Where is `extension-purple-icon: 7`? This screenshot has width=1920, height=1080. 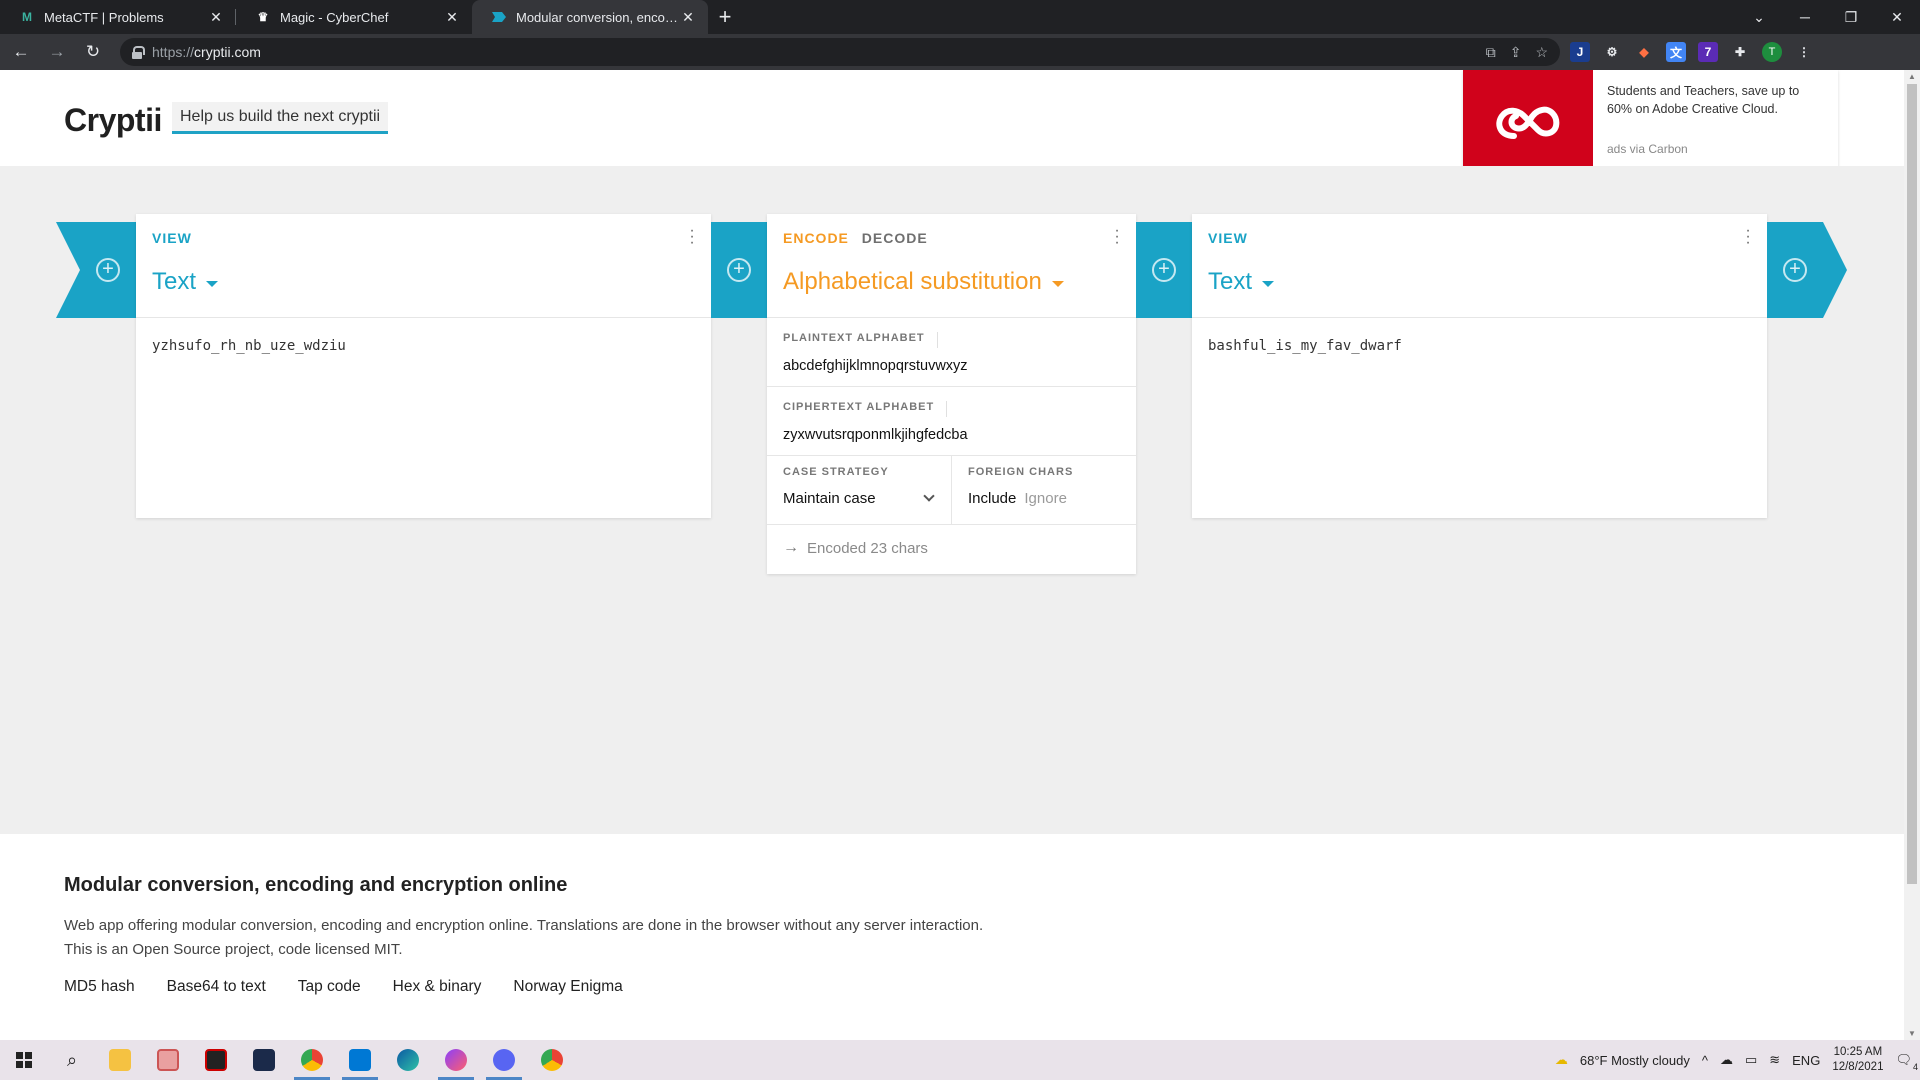
extension-purple-icon: 7 is located at coordinates (1708, 52).